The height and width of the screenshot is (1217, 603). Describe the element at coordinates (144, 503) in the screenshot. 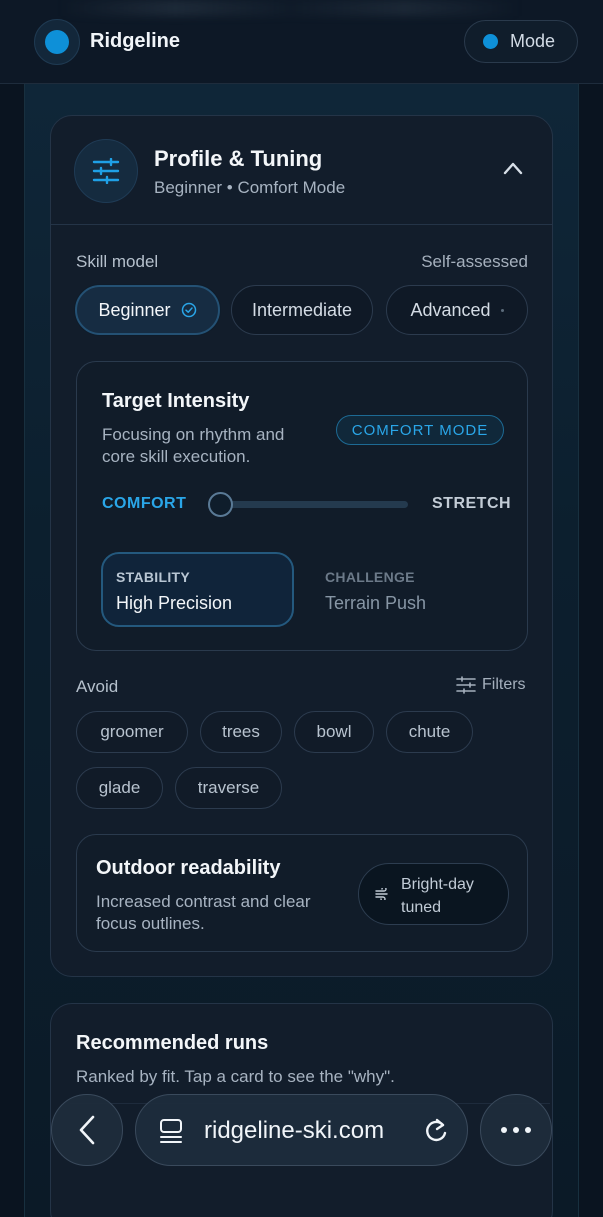

I see `slider-left-label: COMFORT` at that location.